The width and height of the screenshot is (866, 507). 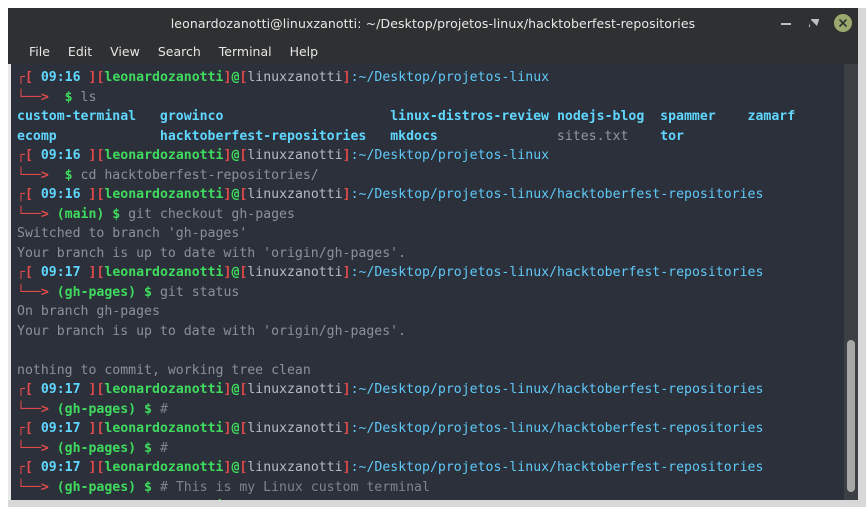 I want to click on menu-item-file: File, so click(x=39, y=51).